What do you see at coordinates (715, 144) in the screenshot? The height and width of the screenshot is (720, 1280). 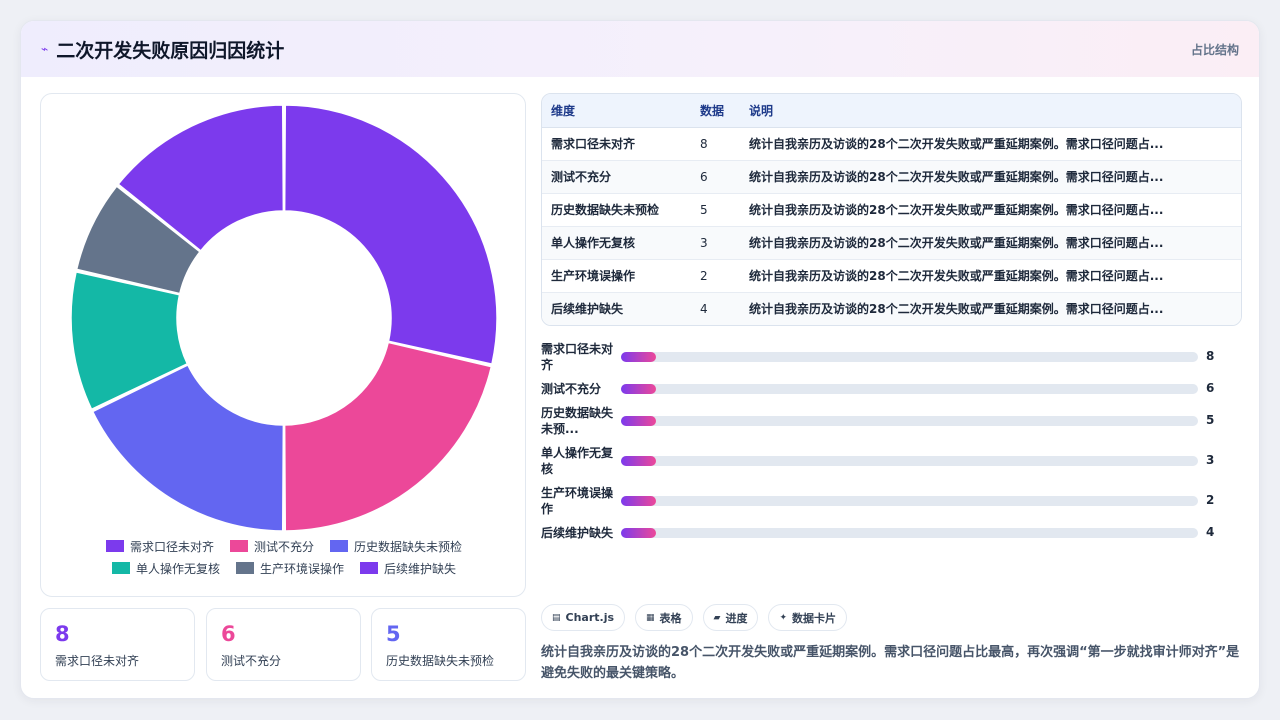 I see `table-cell: 8` at bounding box center [715, 144].